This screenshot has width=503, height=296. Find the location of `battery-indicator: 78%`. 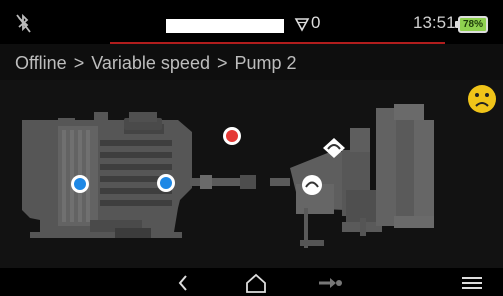

battery-indicator: 78% is located at coordinates (473, 24).